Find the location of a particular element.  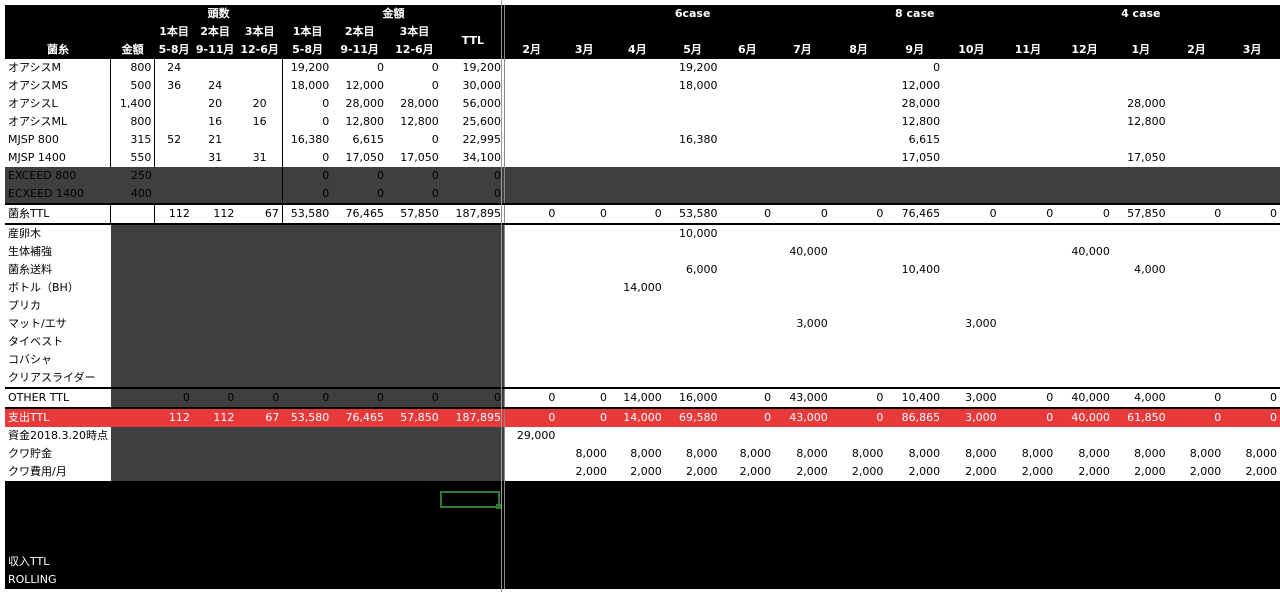

month-cell: 10,400 is located at coordinates (914, 398).